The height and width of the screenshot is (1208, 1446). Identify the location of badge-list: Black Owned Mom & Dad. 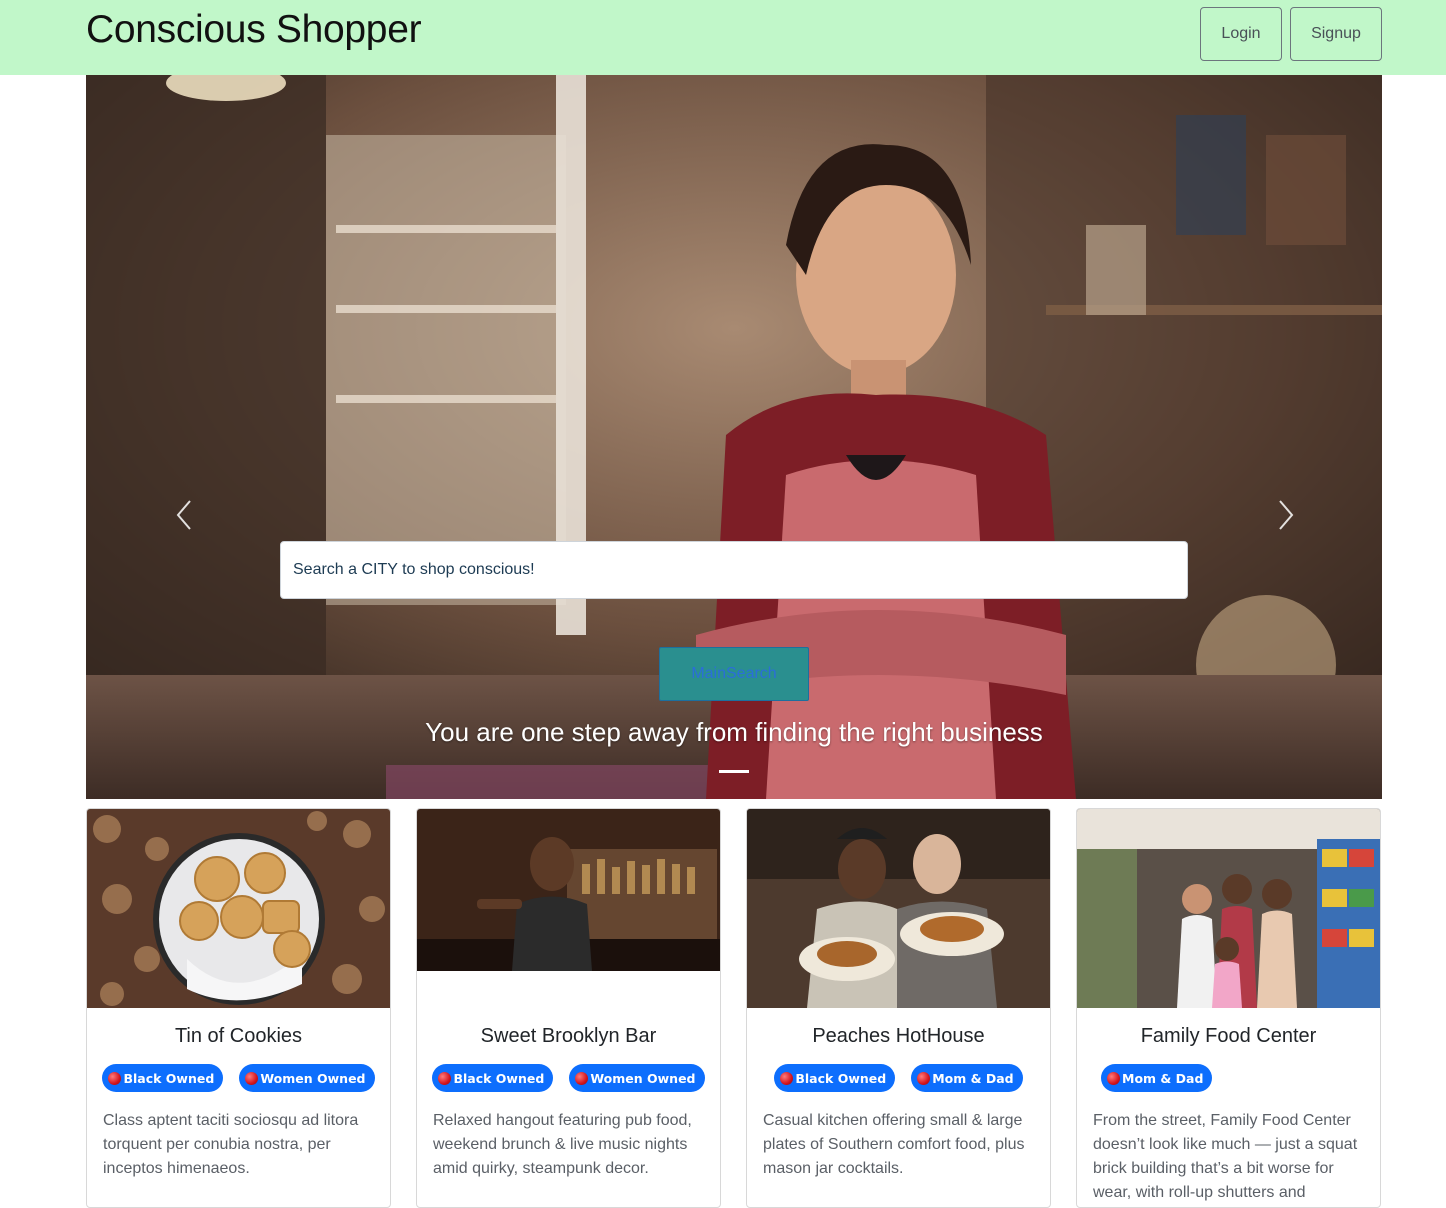
(898, 1078).